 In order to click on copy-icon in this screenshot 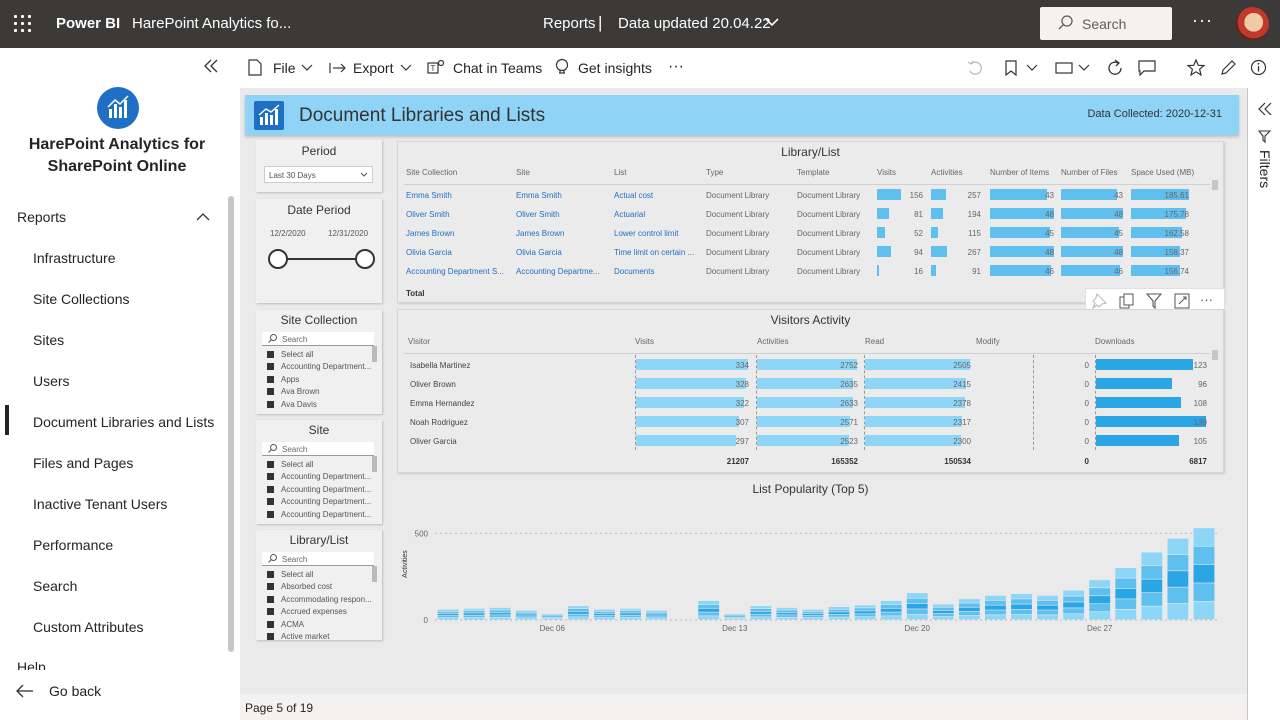, I will do `click(1127, 301)`.